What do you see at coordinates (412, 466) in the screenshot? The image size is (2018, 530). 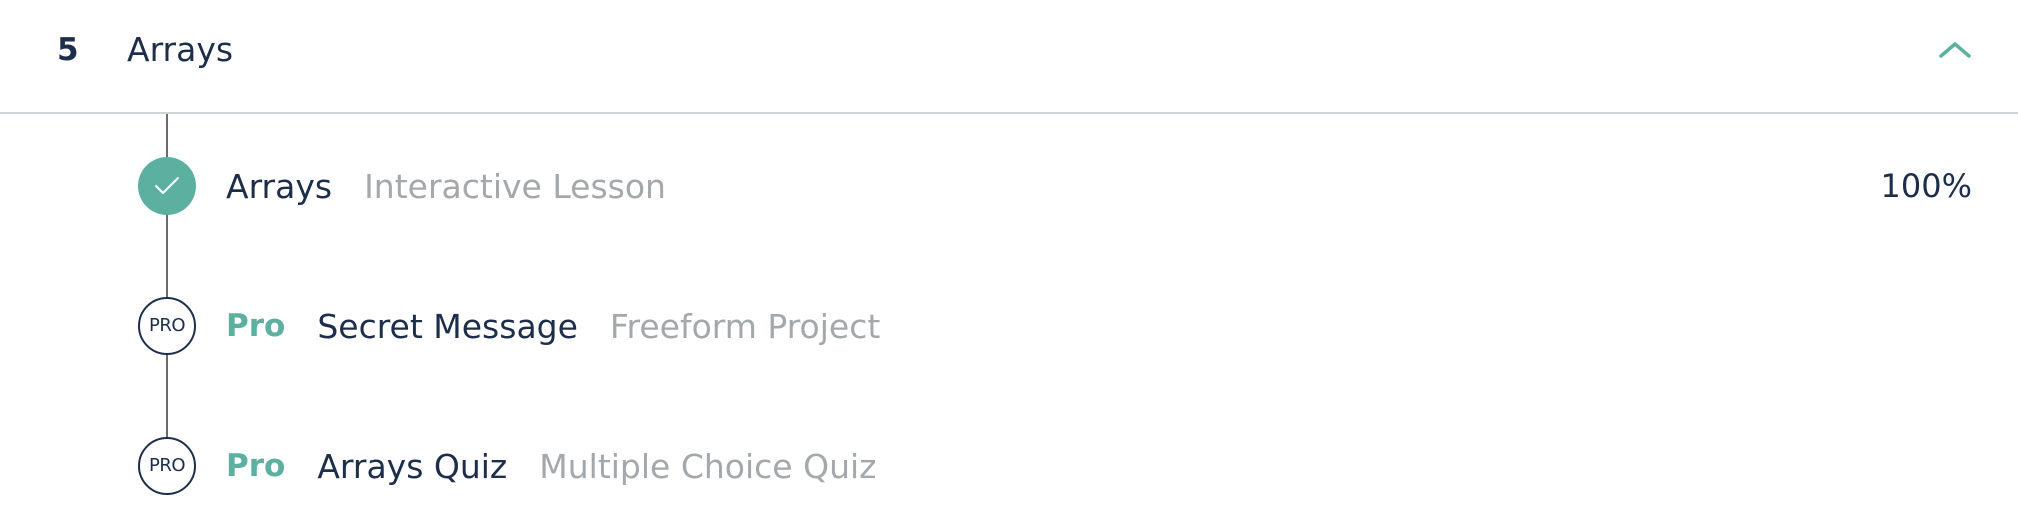 I see `lesson-title: Arrays Quiz` at bounding box center [412, 466].